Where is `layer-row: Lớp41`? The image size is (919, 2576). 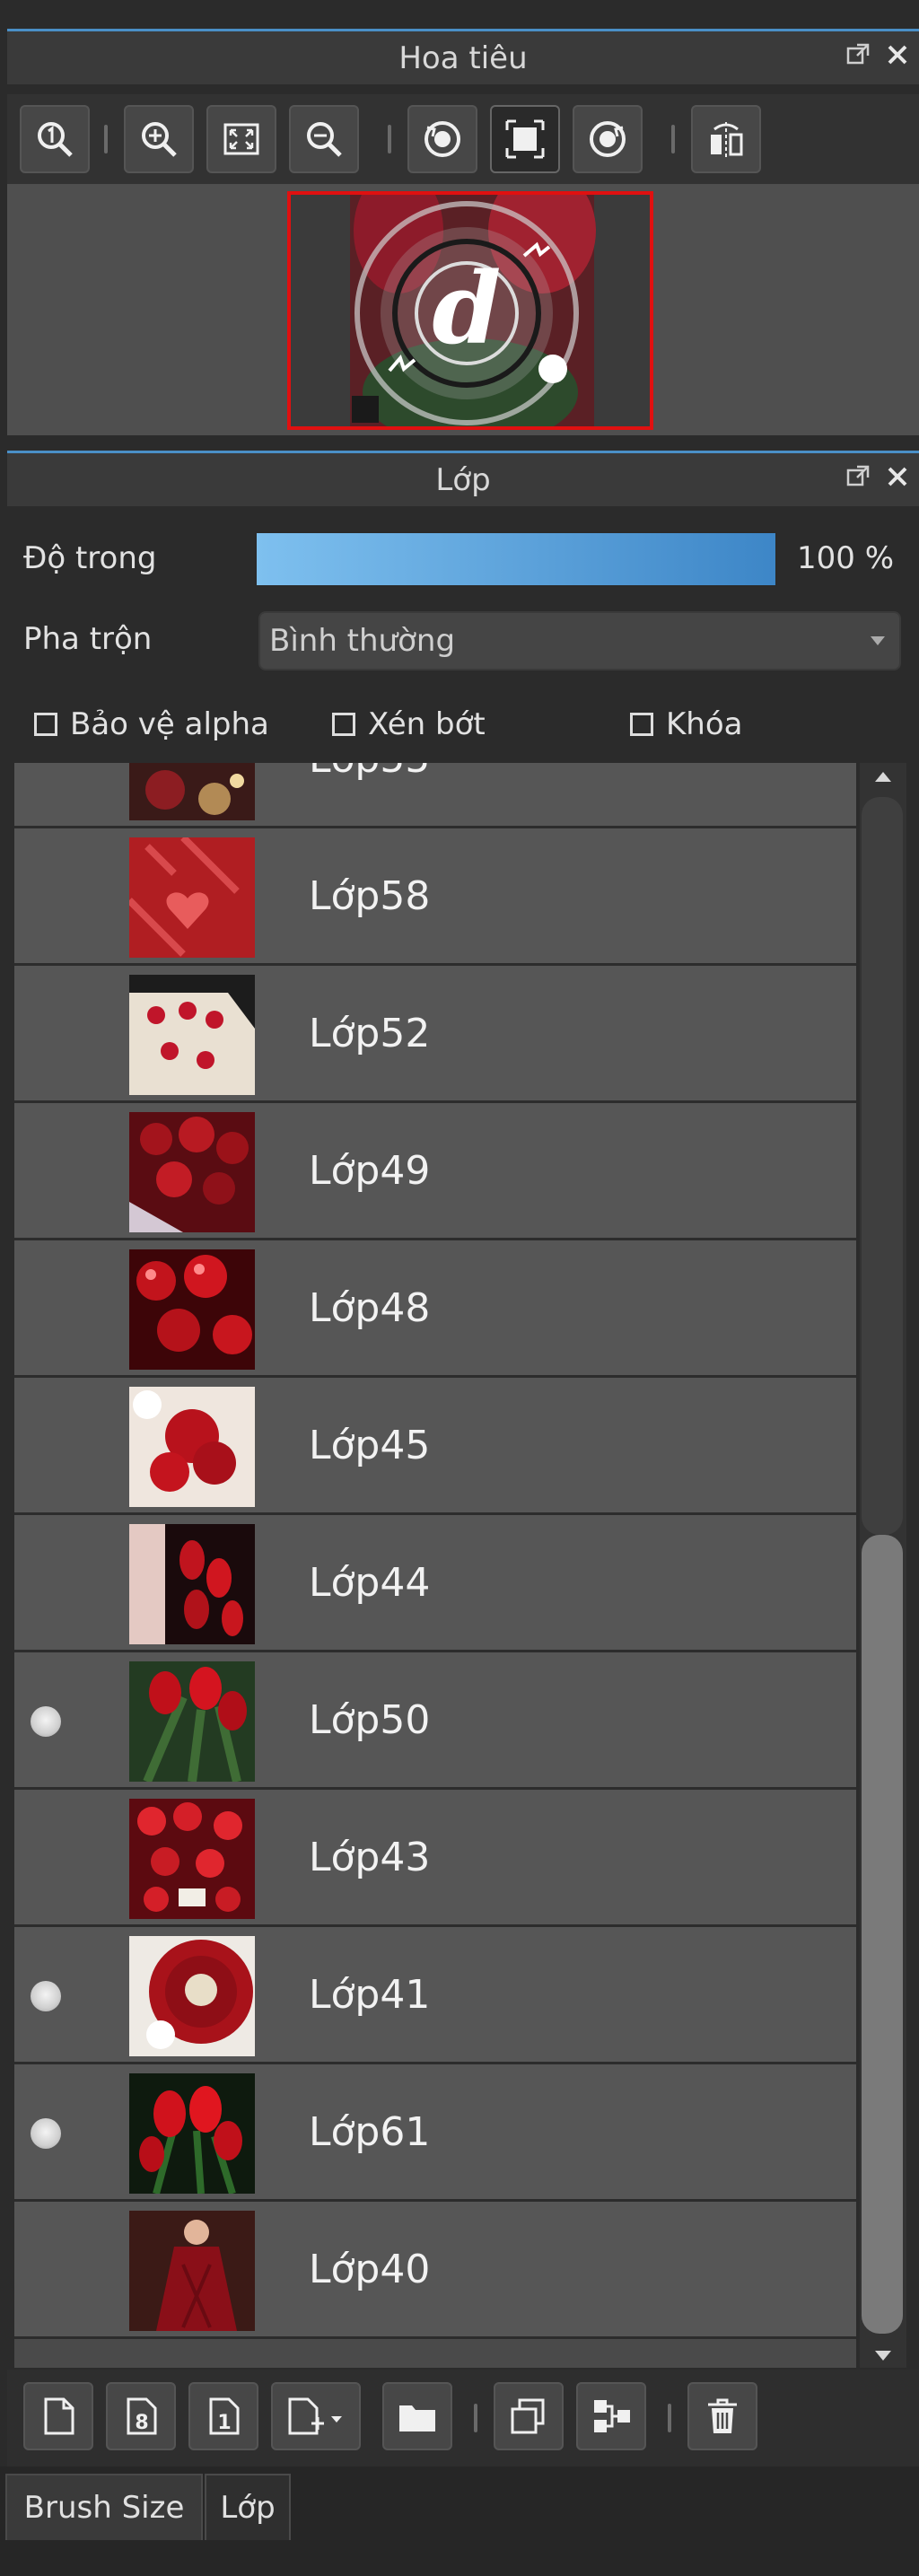
layer-row: Lớp41 is located at coordinates (435, 1995).